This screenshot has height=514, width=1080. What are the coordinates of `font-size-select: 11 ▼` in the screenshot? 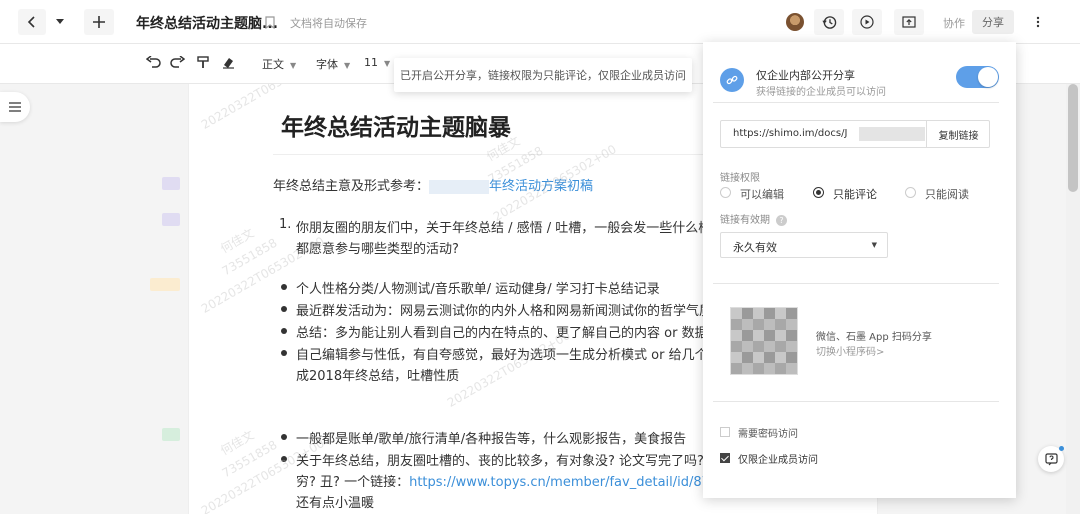 It's located at (377, 62).